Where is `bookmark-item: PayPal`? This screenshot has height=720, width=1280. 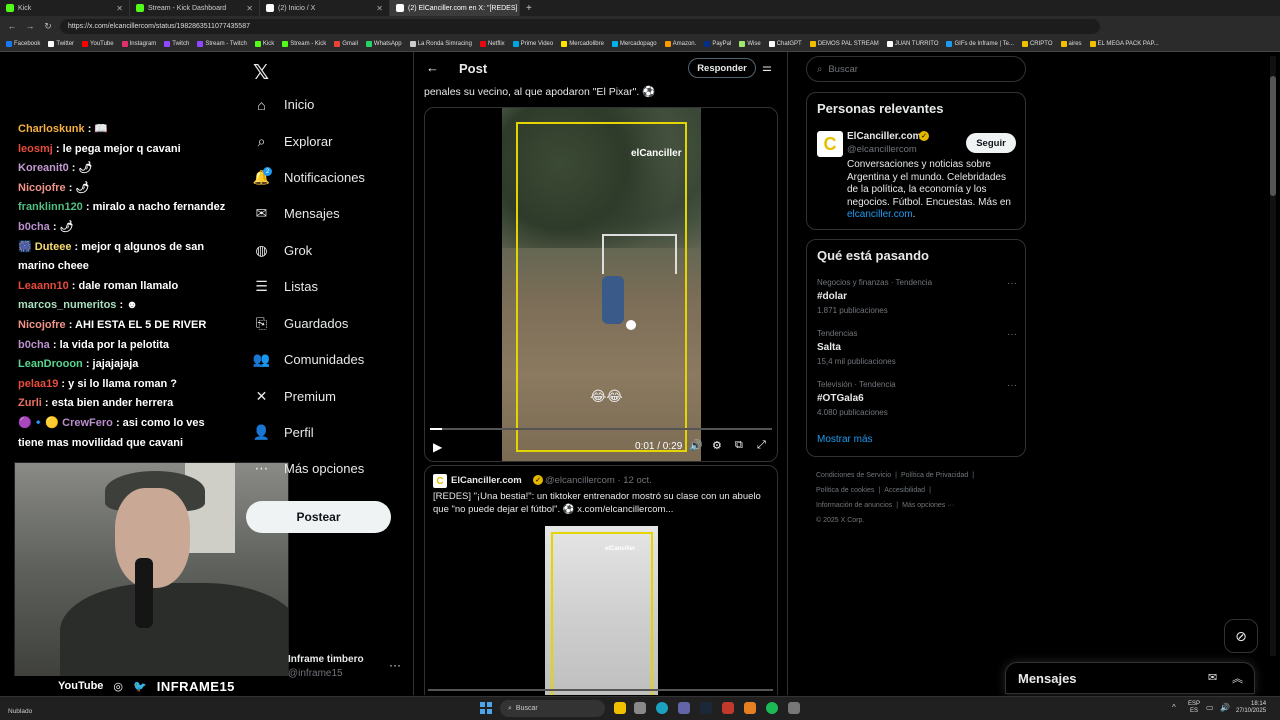
bookmark-item: PayPal is located at coordinates (717, 43).